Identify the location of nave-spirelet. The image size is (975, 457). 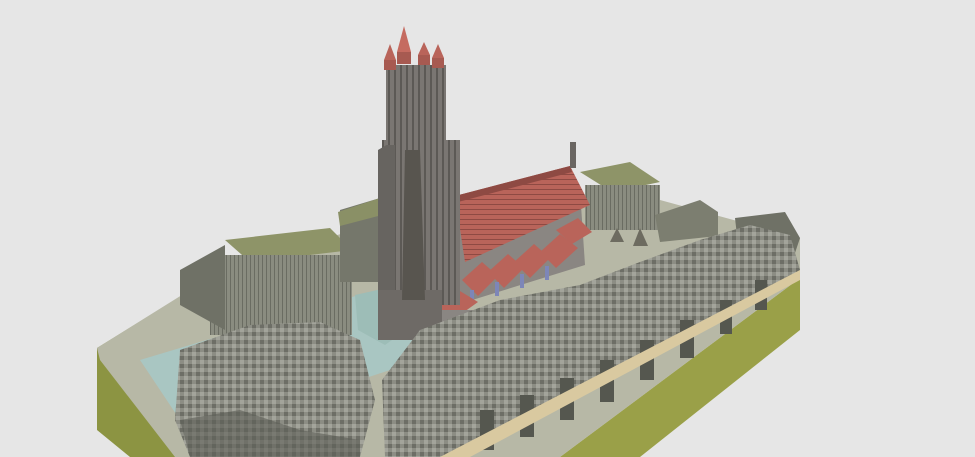
(573, 155).